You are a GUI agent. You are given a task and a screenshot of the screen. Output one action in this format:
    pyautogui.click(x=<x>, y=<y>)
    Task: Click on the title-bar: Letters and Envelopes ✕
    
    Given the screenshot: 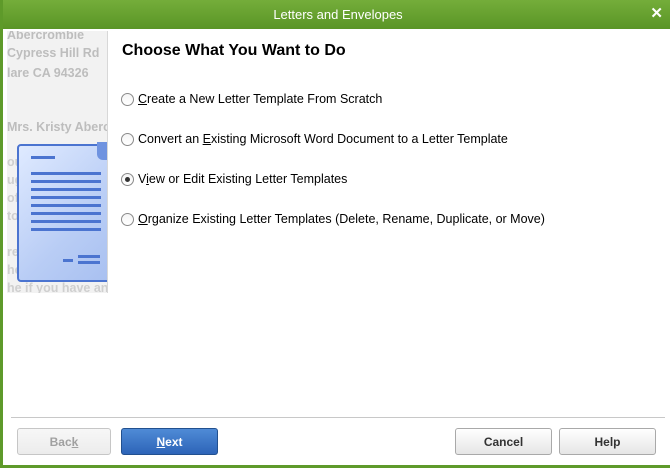 What is the action you would take?
    pyautogui.click(x=336, y=14)
    